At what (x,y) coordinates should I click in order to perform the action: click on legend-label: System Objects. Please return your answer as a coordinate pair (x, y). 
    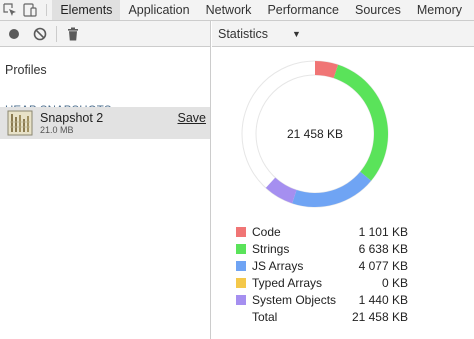
    Looking at the image, I should click on (294, 299).